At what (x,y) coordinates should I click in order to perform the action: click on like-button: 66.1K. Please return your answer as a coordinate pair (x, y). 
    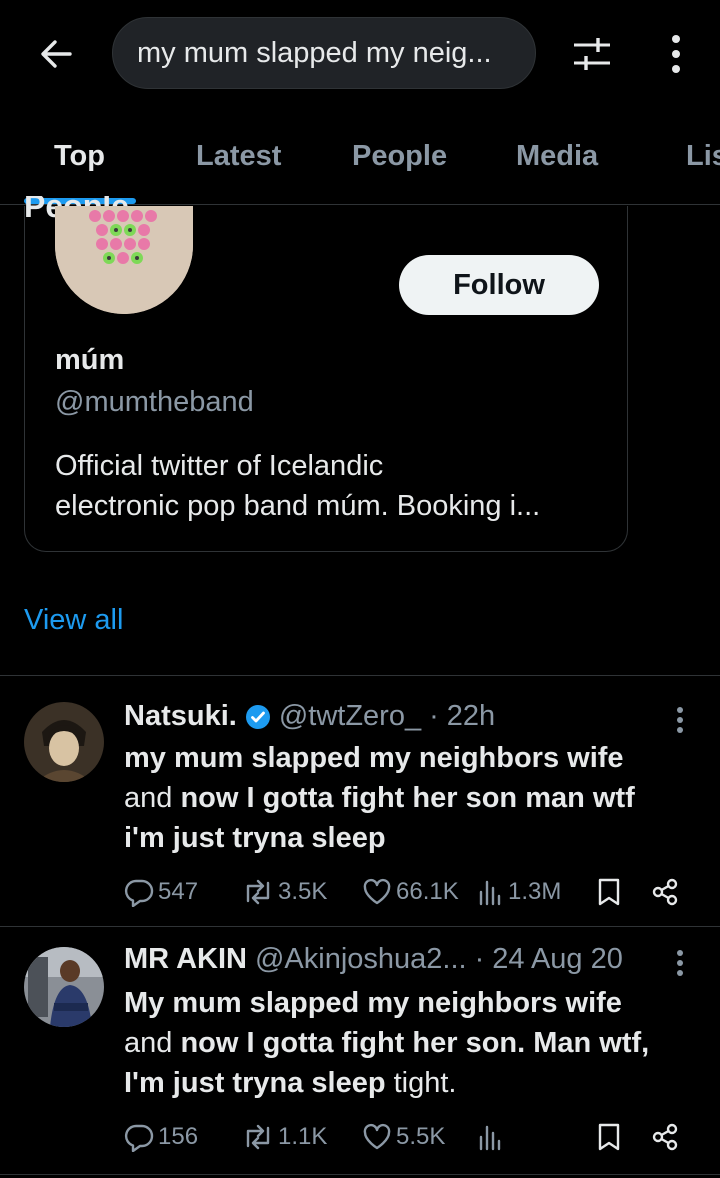
    Looking at the image, I should click on (410, 892).